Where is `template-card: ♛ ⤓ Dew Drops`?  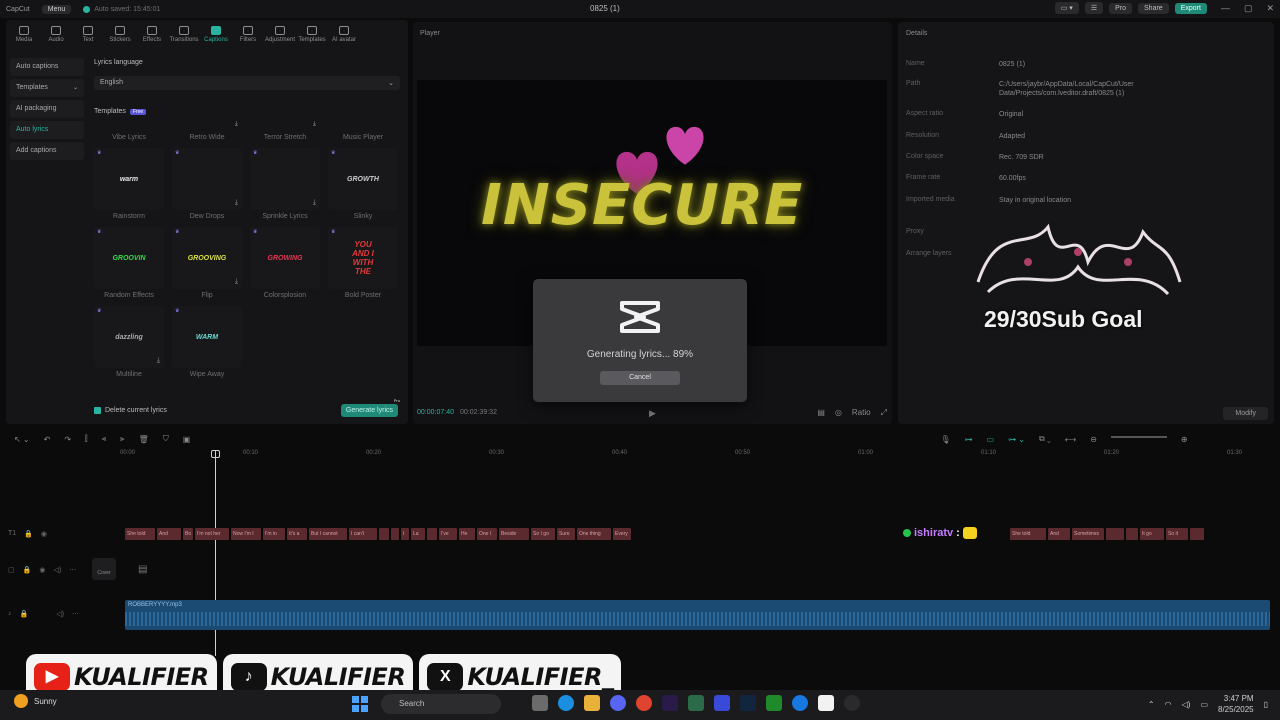
template-card: ♛ ⤓ Dew Drops is located at coordinates (207, 186).